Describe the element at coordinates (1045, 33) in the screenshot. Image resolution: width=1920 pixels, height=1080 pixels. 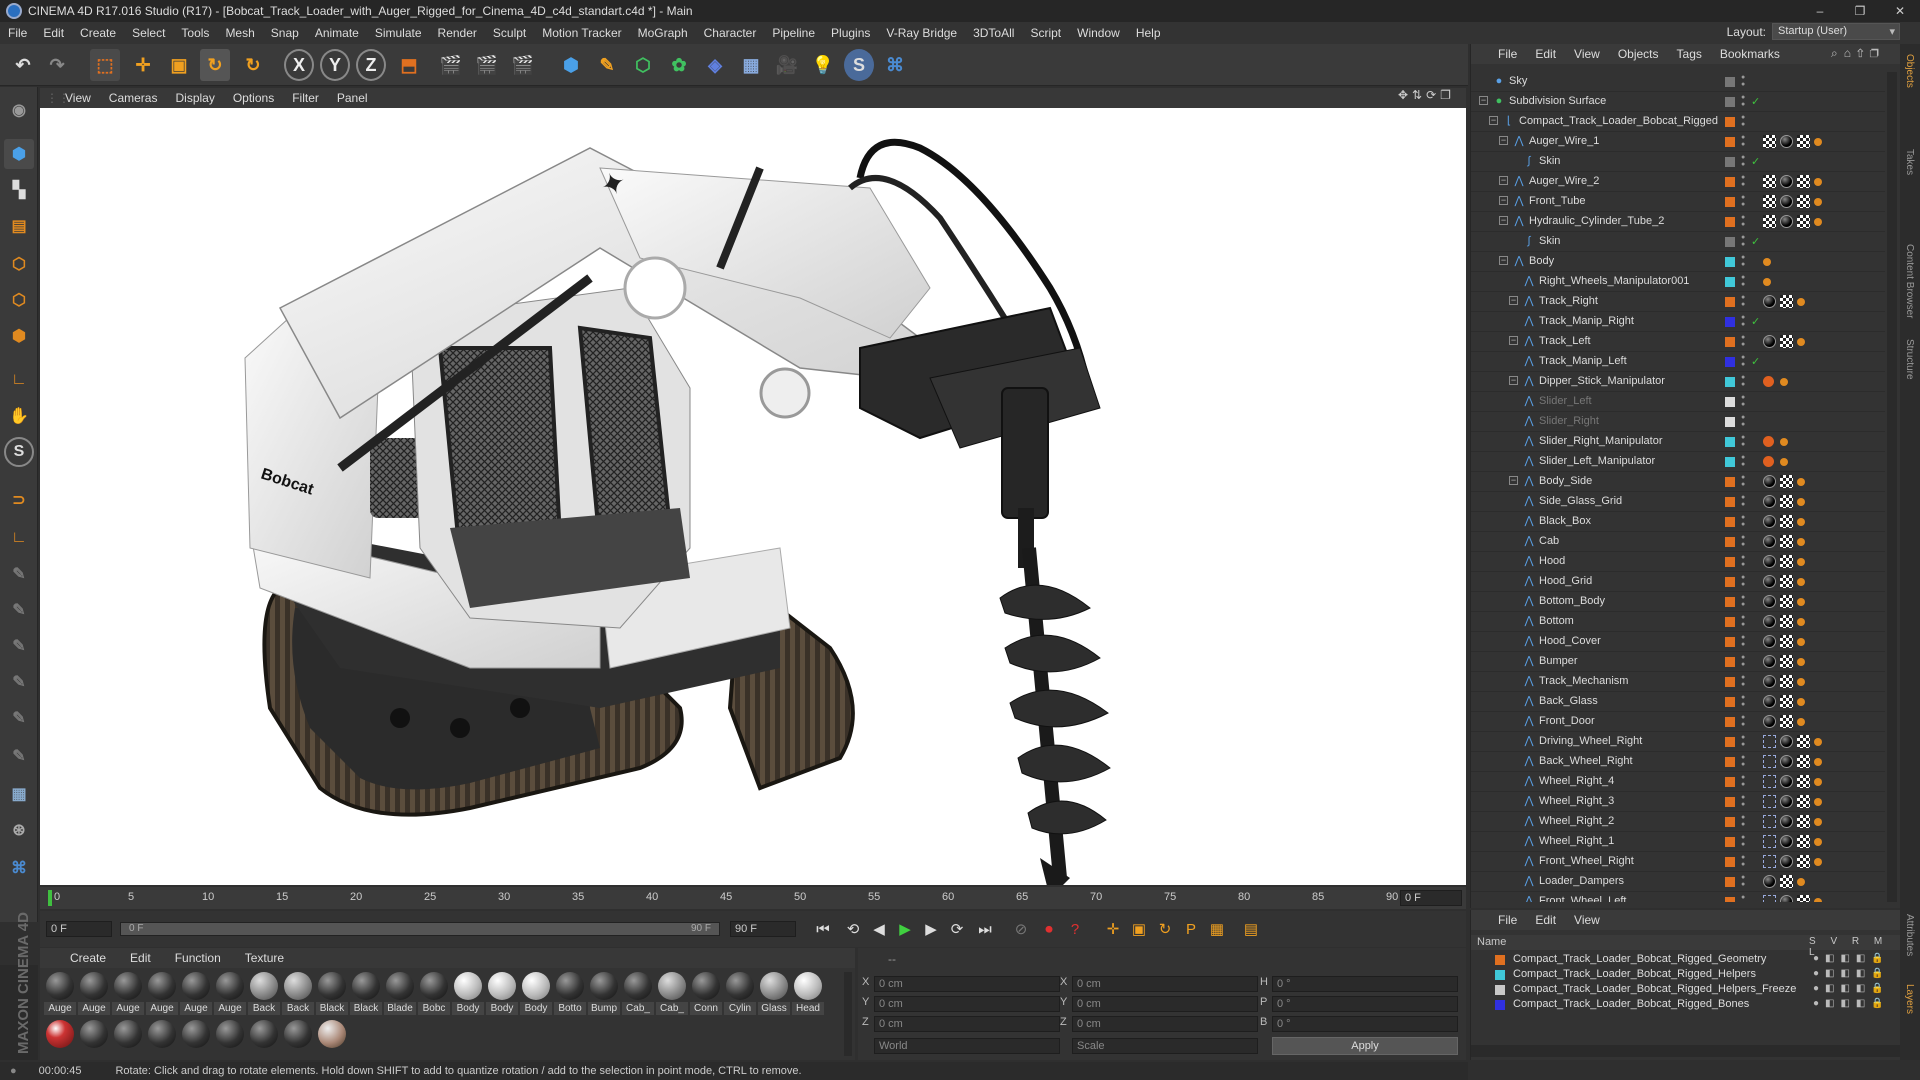
I see `menu-script: Script` at that location.